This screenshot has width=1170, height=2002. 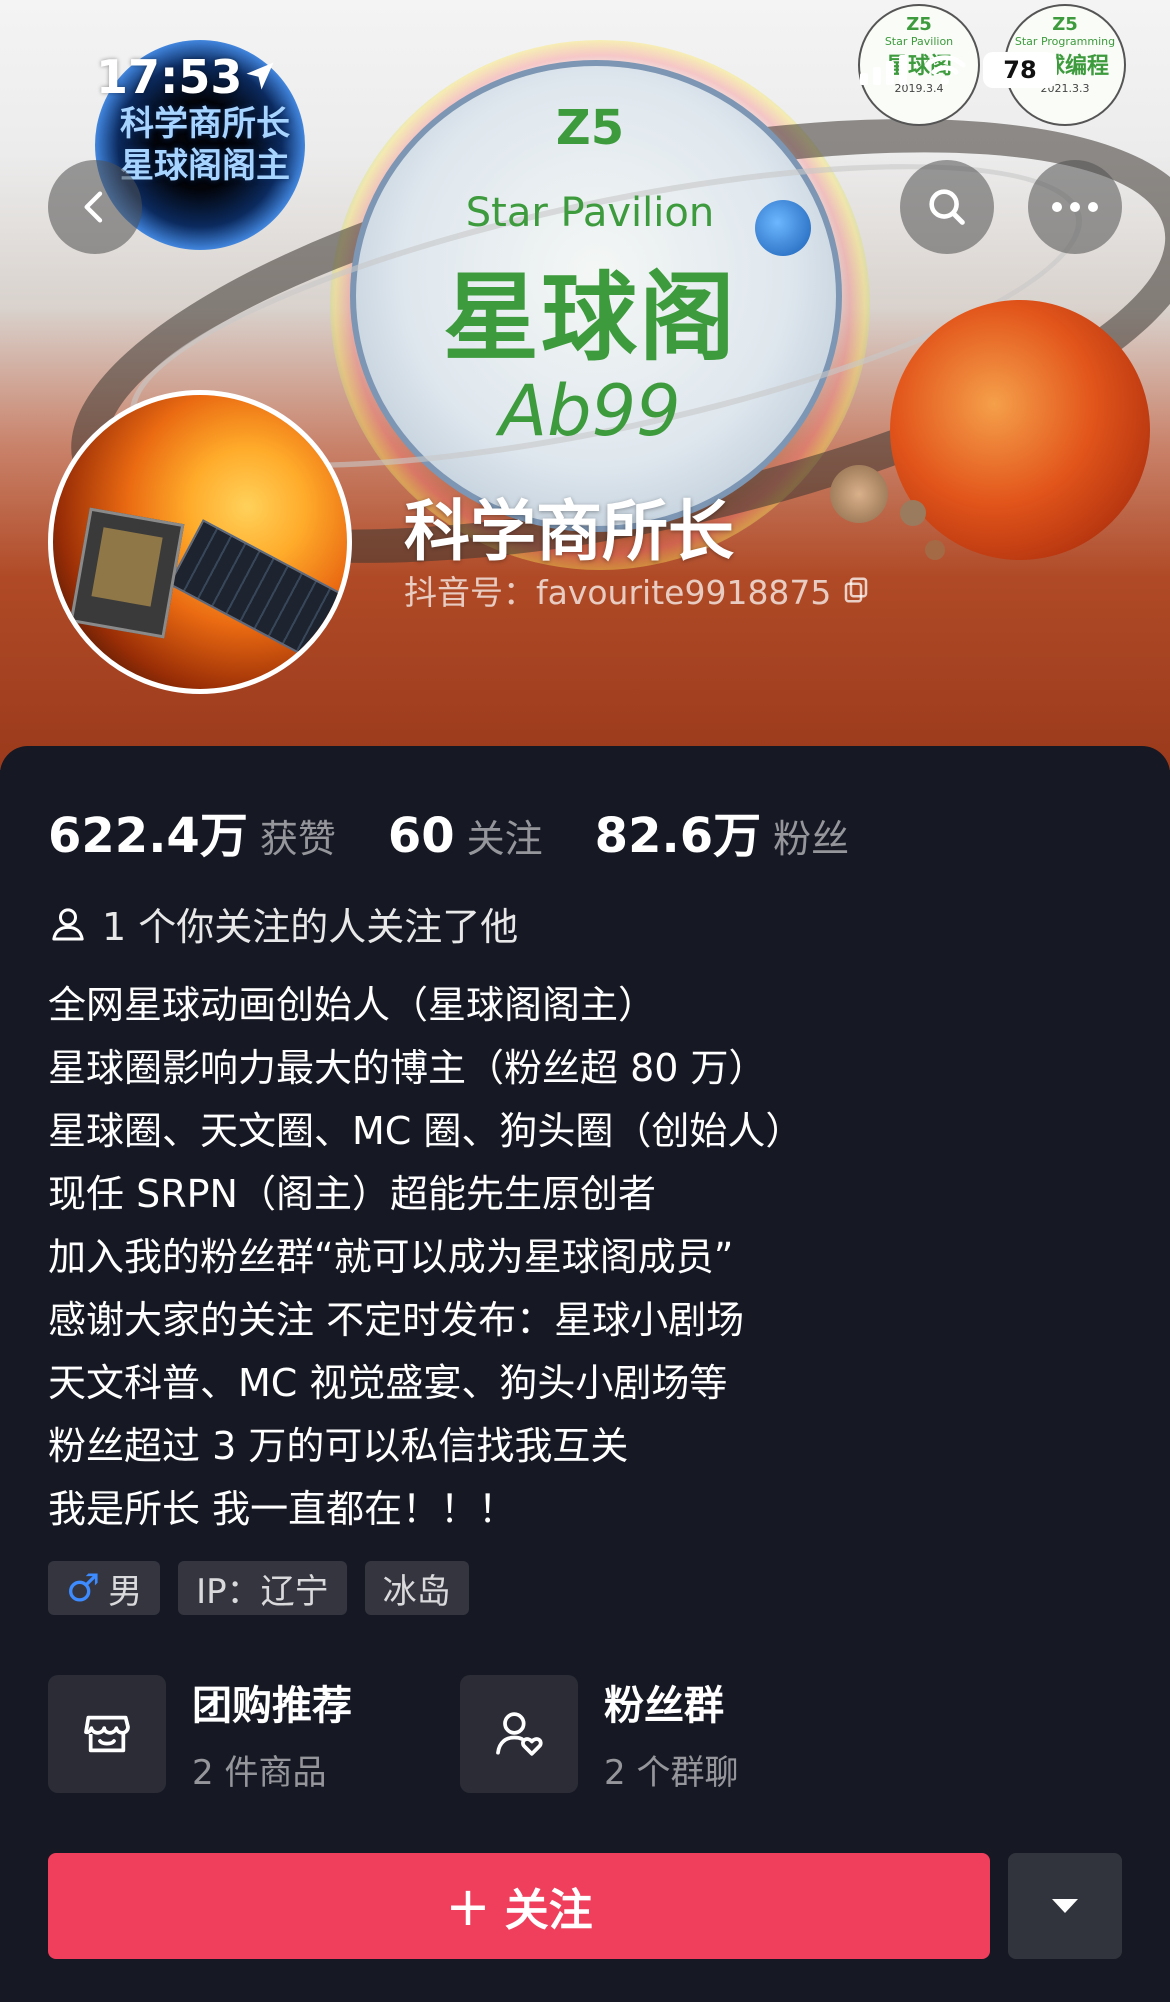 I want to click on person-icon, so click(x=68, y=923).